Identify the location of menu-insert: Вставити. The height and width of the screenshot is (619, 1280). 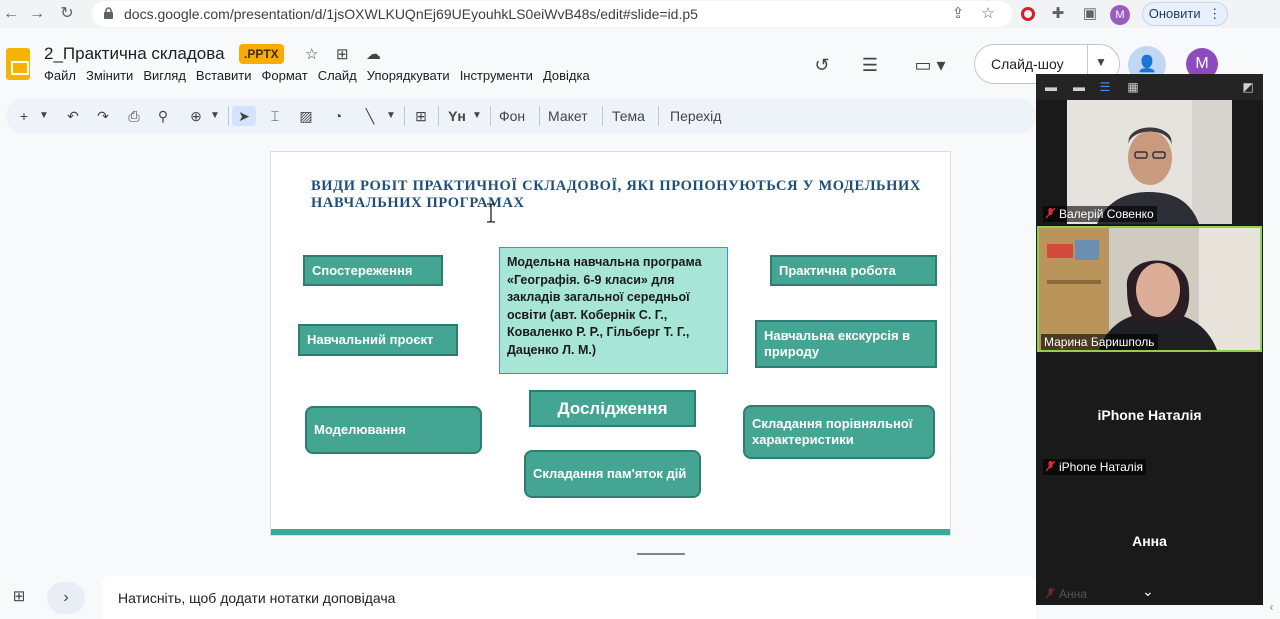
(224, 75).